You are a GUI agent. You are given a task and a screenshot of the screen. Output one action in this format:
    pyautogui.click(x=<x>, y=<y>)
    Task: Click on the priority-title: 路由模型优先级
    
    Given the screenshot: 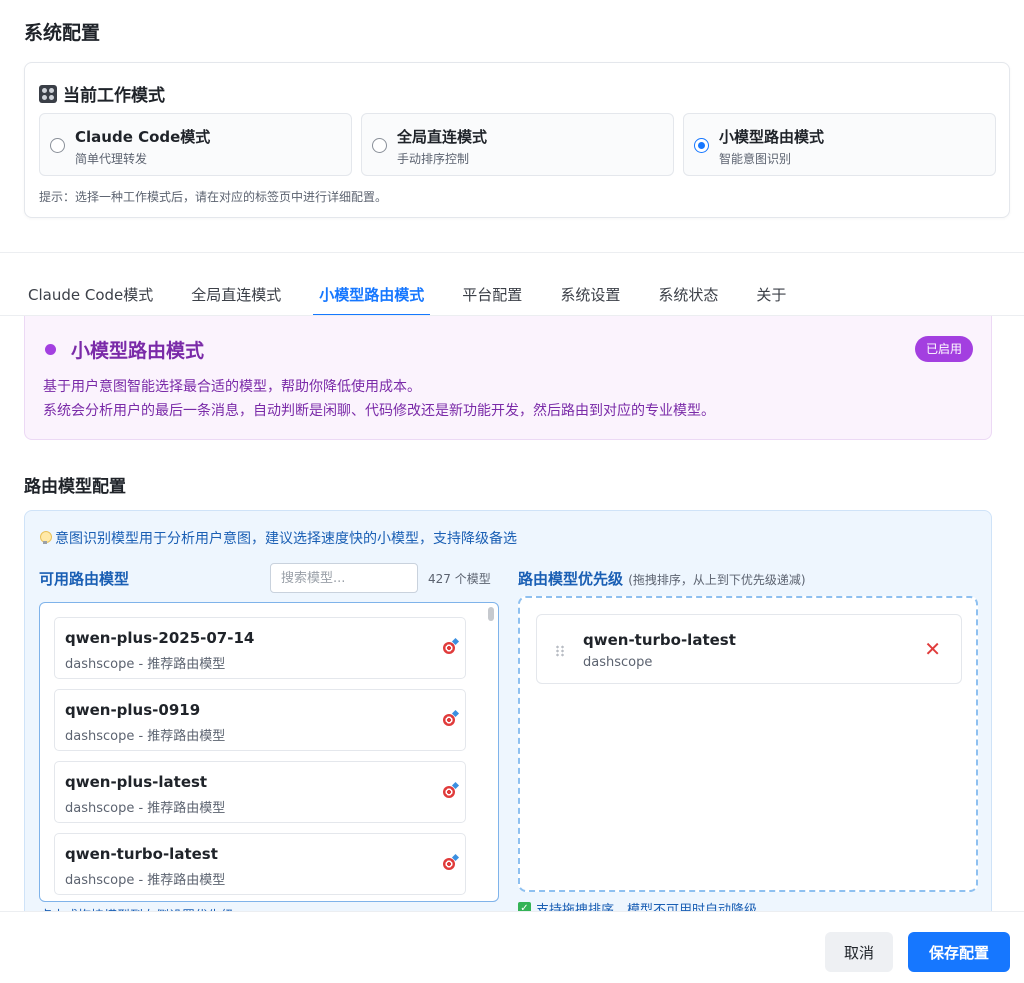 What is the action you would take?
    pyautogui.click(x=571, y=579)
    